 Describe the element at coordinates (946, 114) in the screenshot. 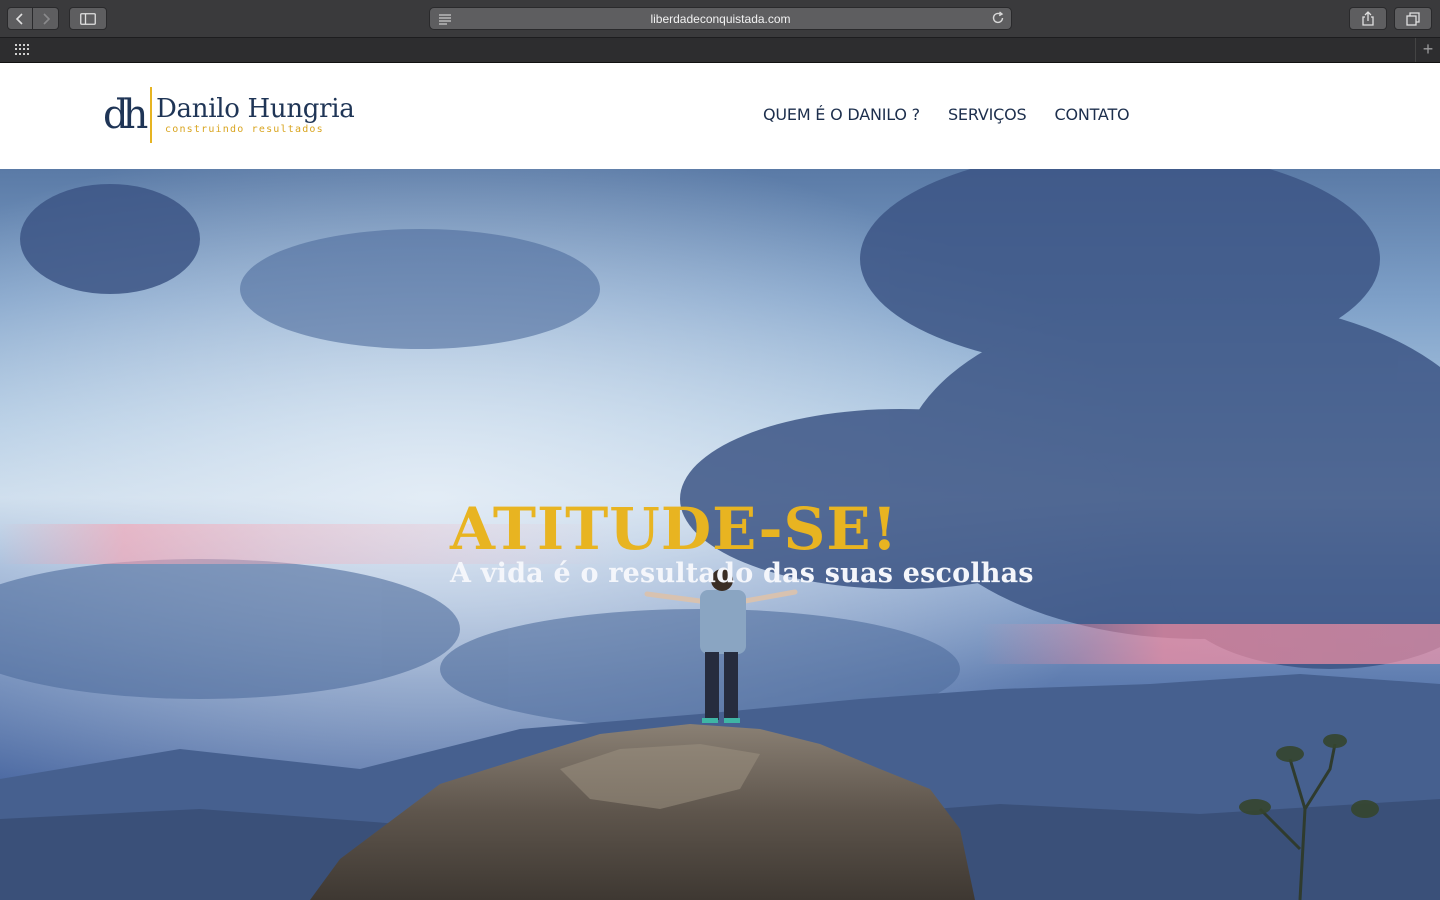

I see `main-nav: QUEM É O DANILO ? SERVIÇOS CONTATO` at that location.